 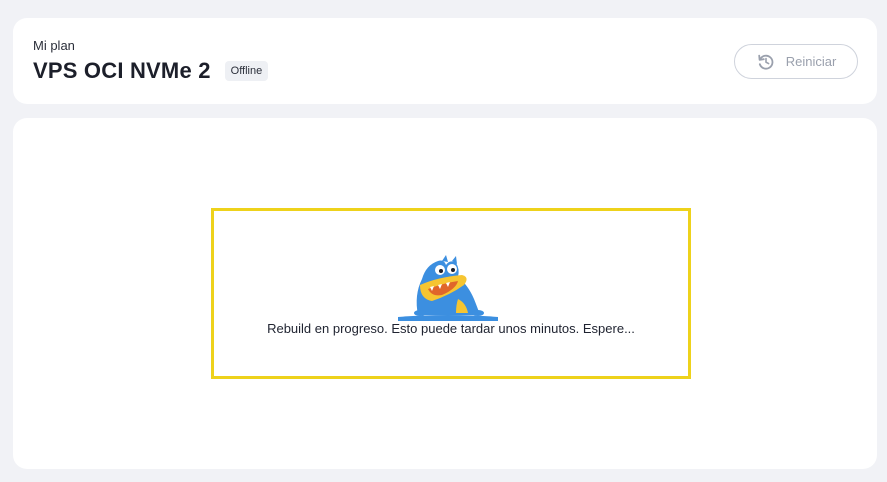 I want to click on restart-button: Reiniciar, so click(x=796, y=61).